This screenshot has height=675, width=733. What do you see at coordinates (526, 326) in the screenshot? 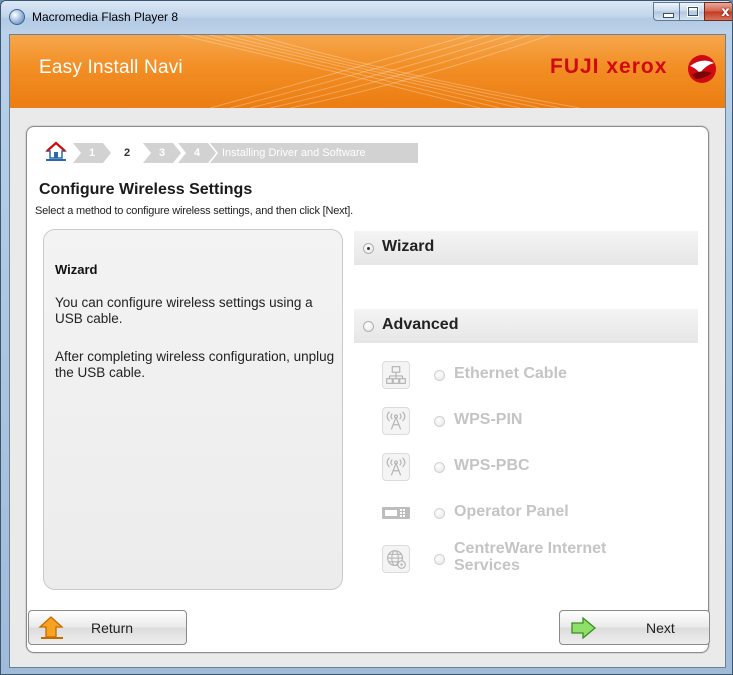
I see `option-advanced: Advanced` at bounding box center [526, 326].